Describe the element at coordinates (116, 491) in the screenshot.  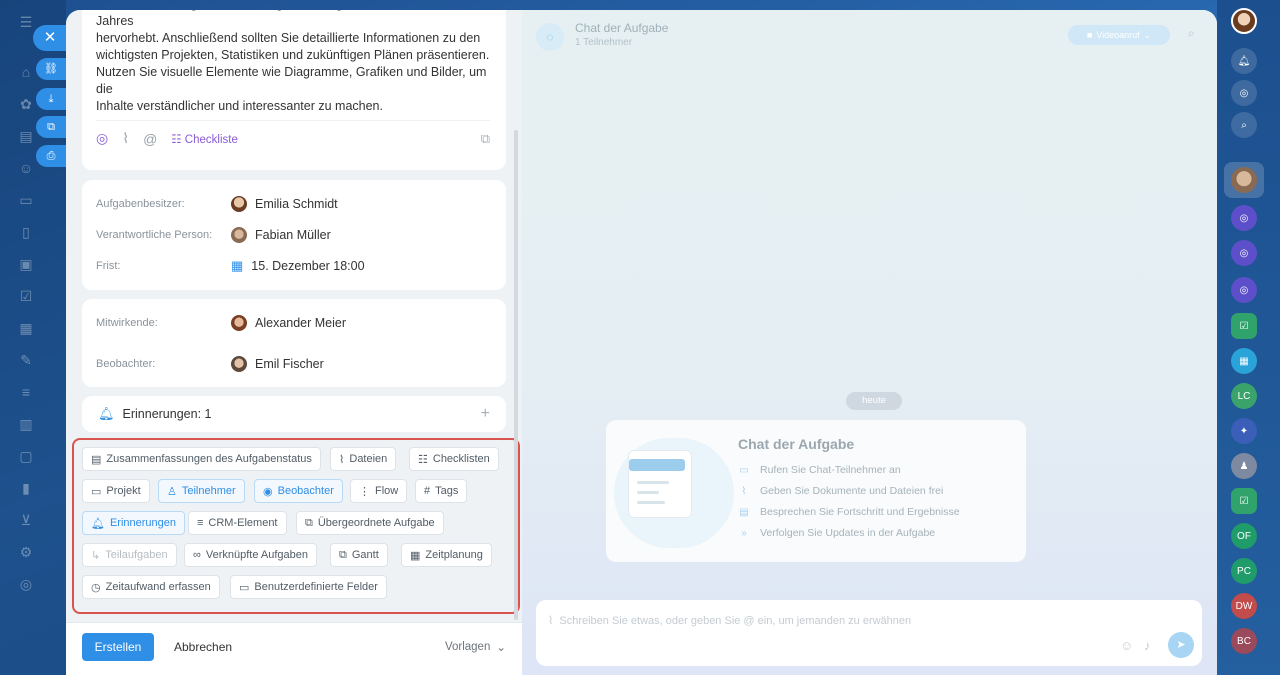
I see `chip-project: ▭ Projekt` at that location.